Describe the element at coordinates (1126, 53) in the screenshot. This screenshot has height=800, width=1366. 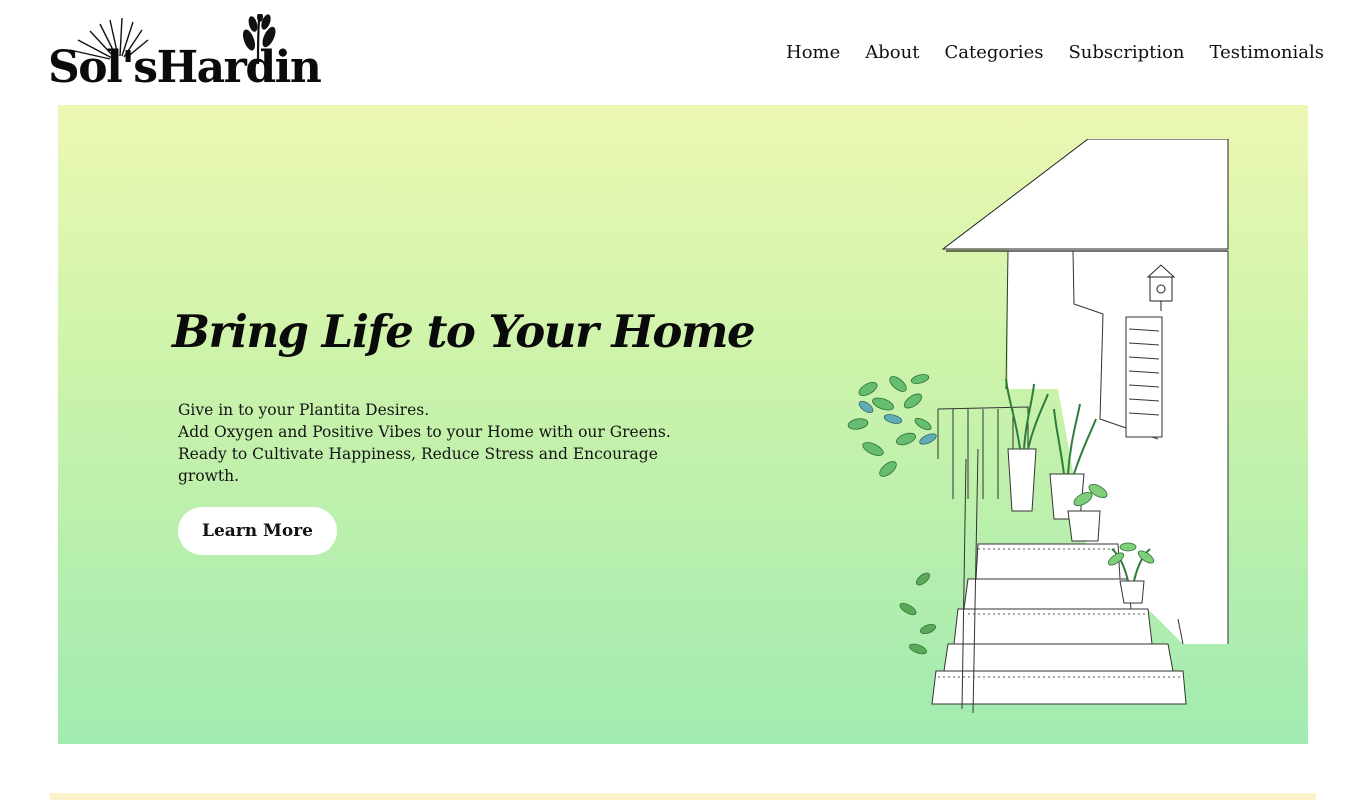
I see `nav-subscription: Subscription` at that location.